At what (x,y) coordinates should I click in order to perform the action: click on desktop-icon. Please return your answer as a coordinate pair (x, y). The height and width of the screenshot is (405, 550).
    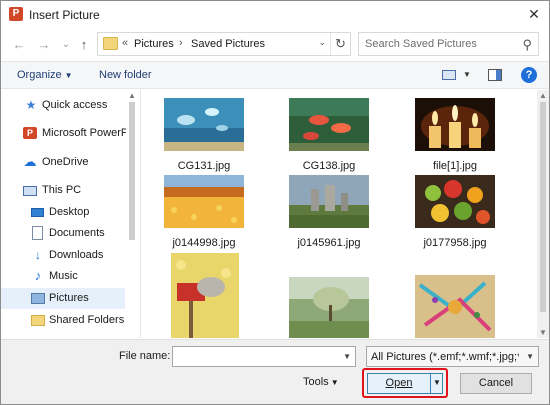
    Looking at the image, I should click on (37, 212).